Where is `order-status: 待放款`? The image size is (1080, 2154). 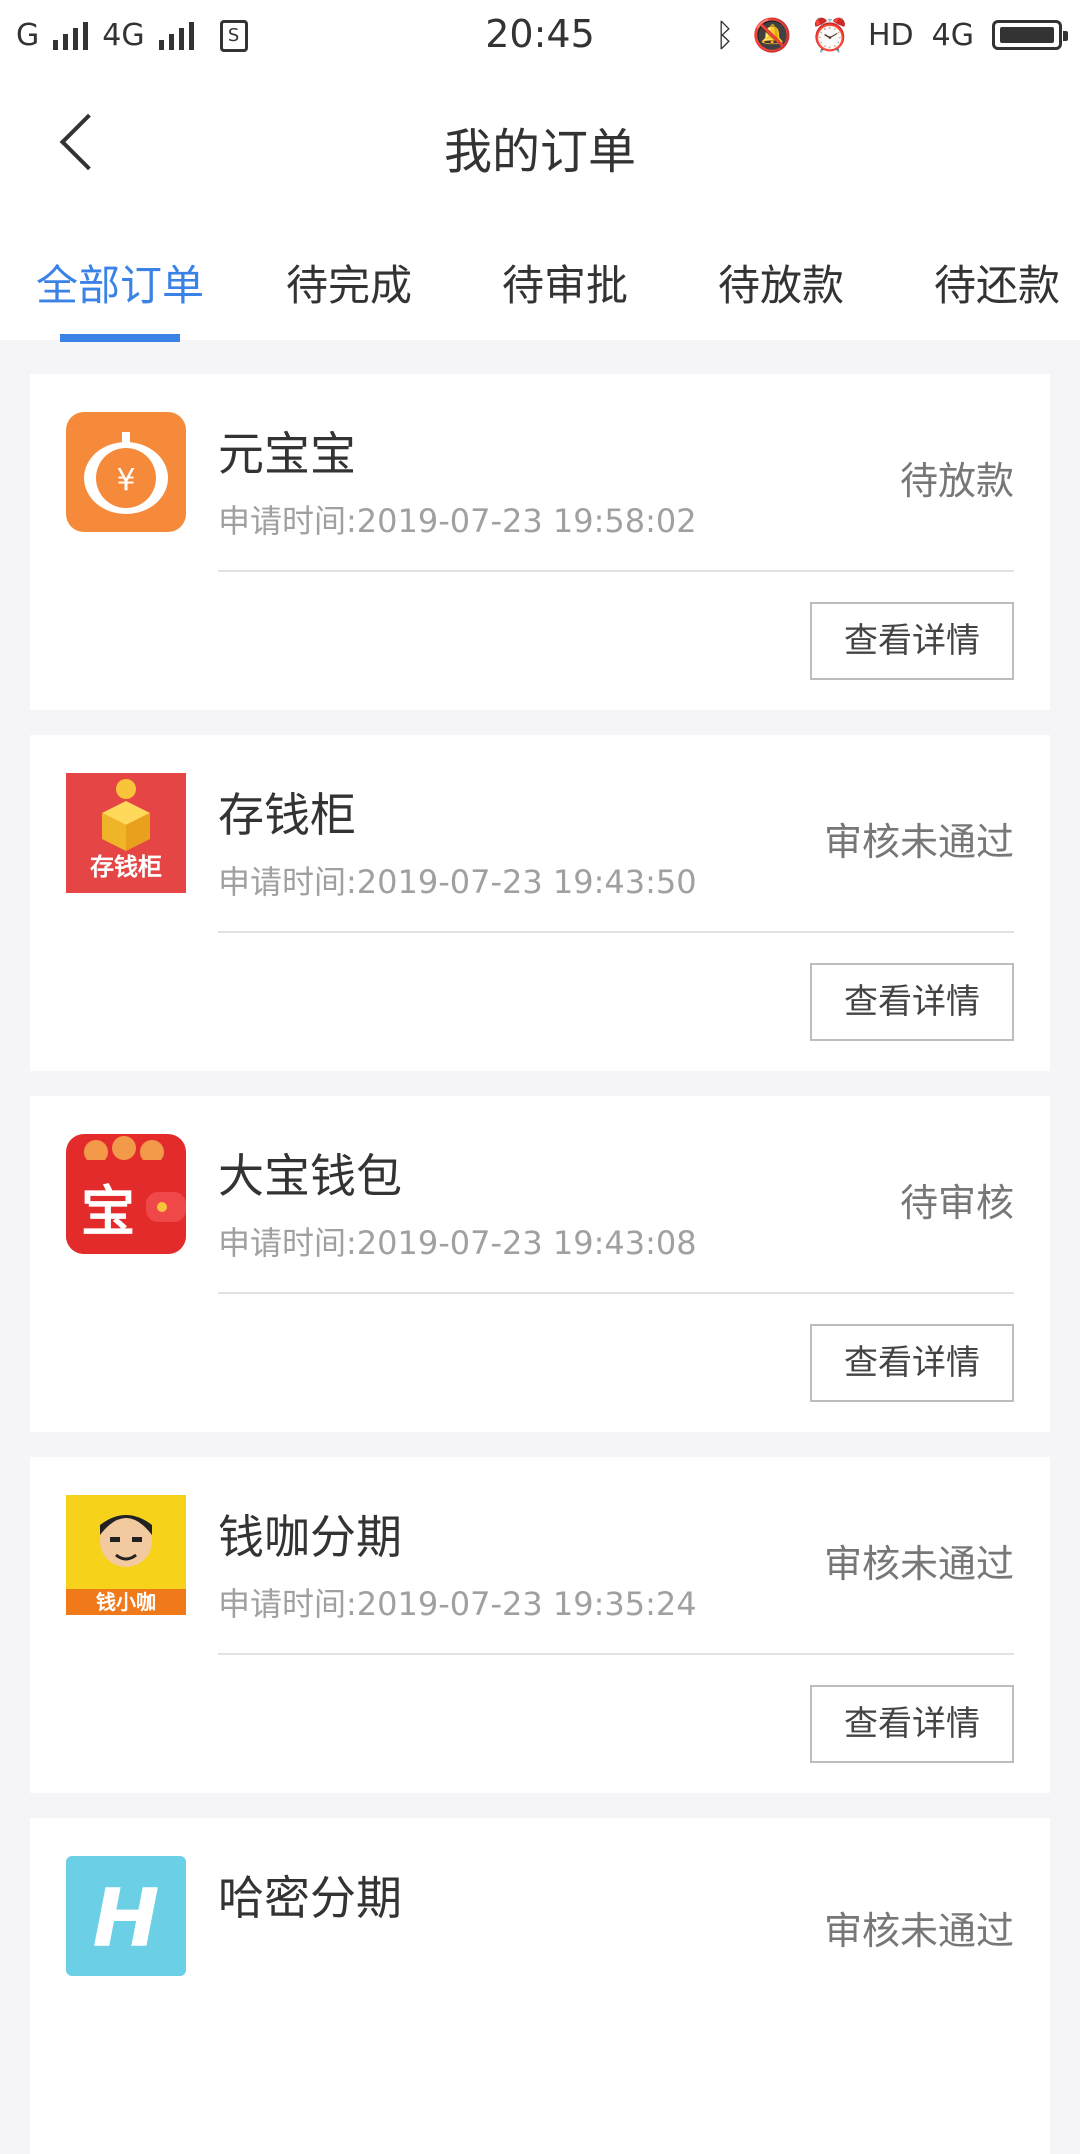 order-status: 待放款 is located at coordinates (956, 481).